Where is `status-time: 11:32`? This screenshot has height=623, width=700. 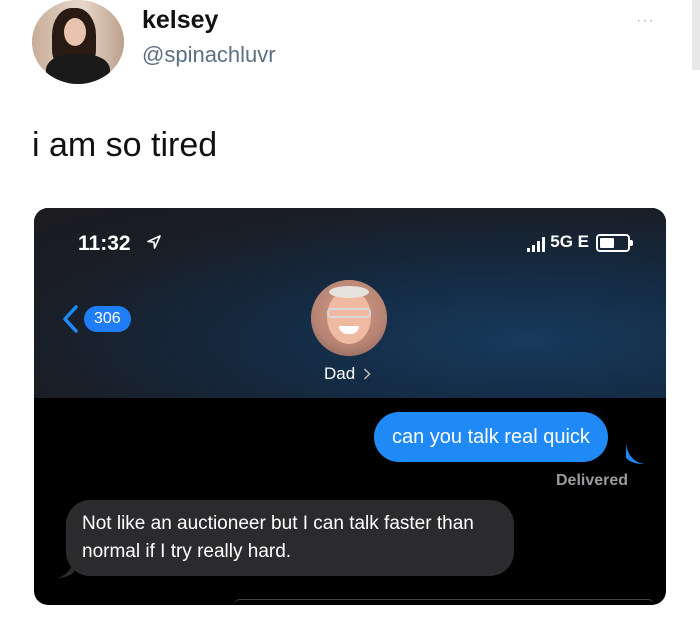
status-time: 11:32 is located at coordinates (104, 243).